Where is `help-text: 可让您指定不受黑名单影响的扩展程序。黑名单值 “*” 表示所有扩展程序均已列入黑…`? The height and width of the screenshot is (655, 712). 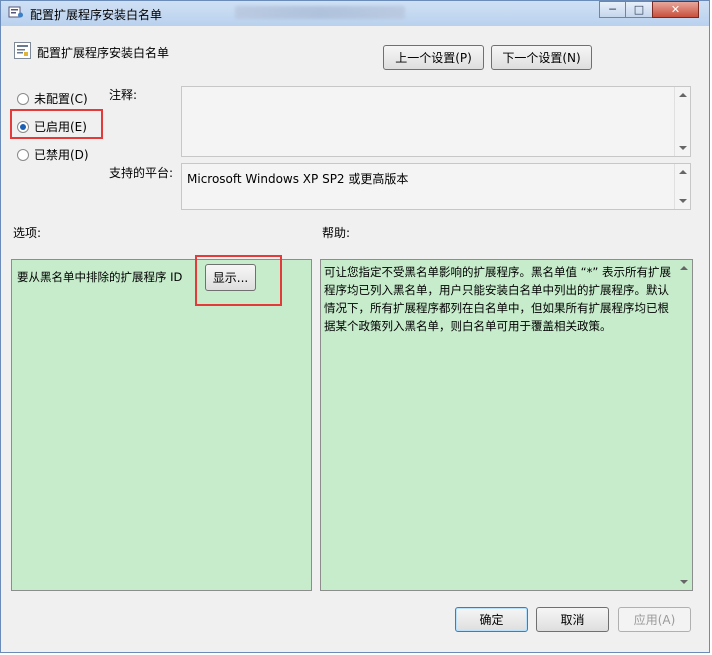
help-text: 可让您指定不受黑名单影响的扩展程序。黑名单值 “*” 表示所有扩展程序均已列入黑… is located at coordinates (497, 299).